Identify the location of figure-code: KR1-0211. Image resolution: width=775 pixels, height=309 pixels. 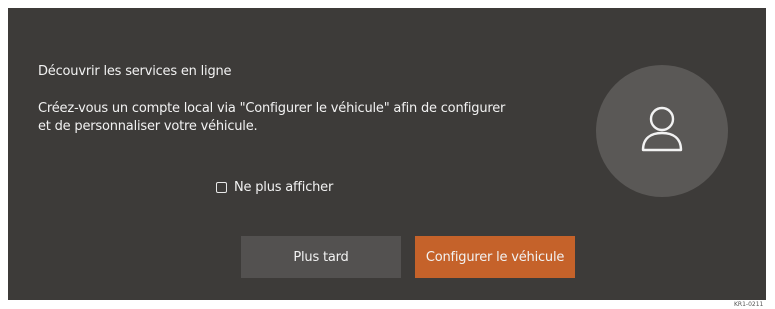
(749, 304).